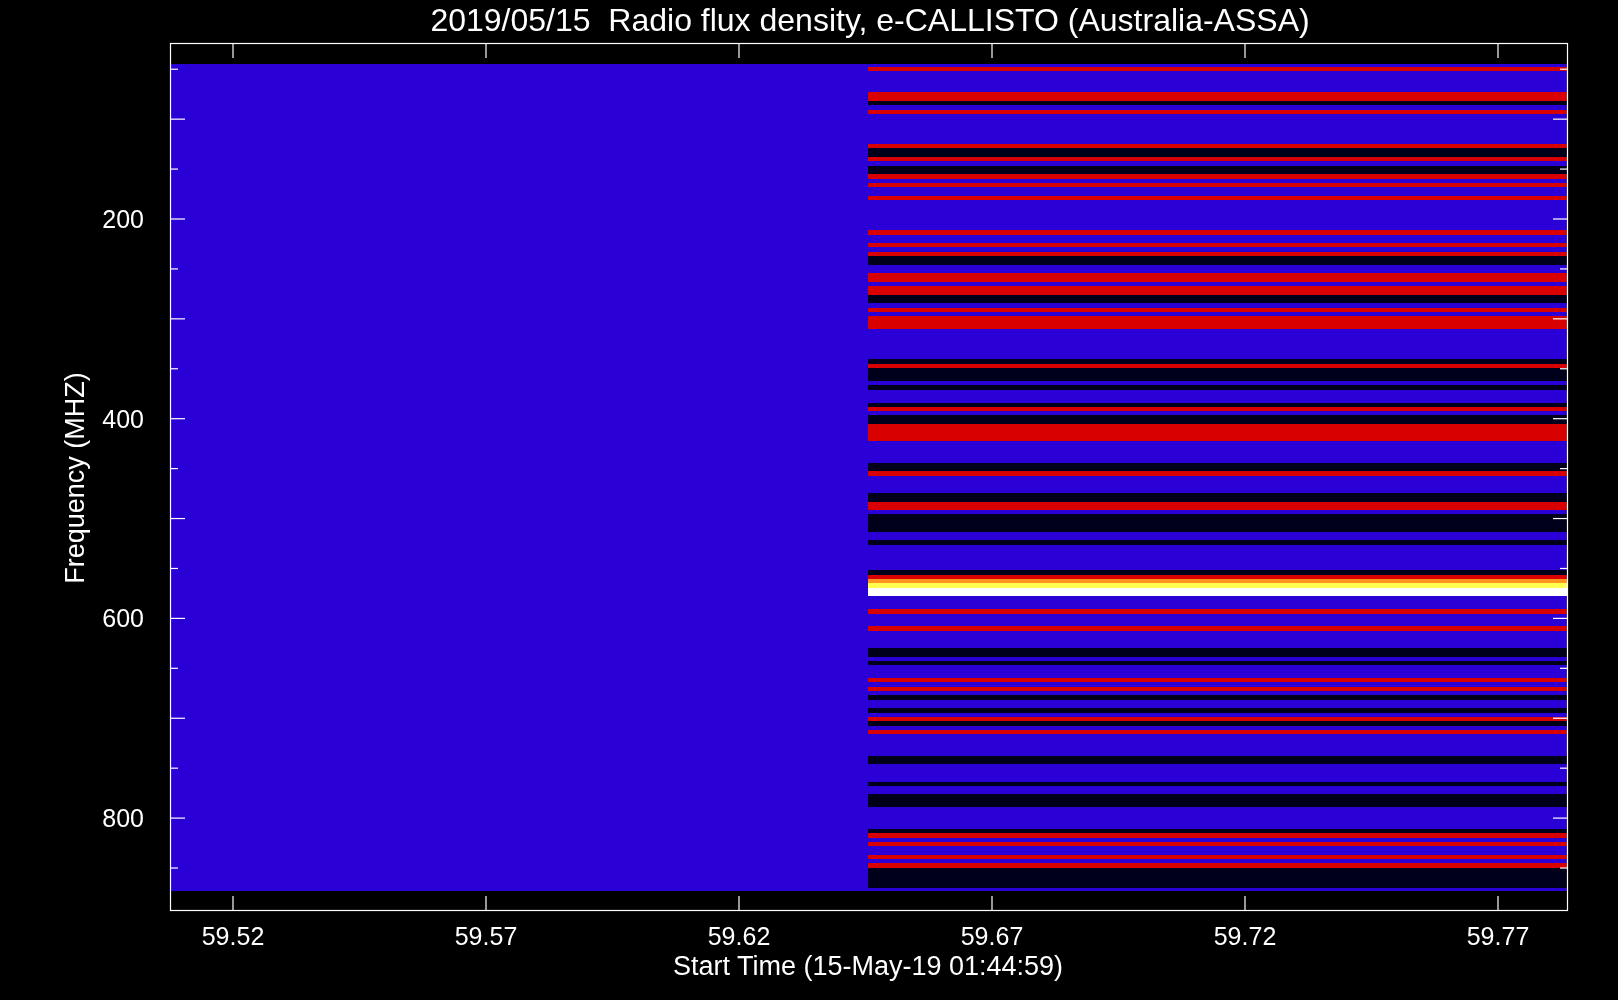 The height and width of the screenshot is (1000, 1618). What do you see at coordinates (870, 20) in the screenshot?
I see `chart-title: 2019/05/15 Radio flux density, e-CALLISTO (Australia-ASSA)` at bounding box center [870, 20].